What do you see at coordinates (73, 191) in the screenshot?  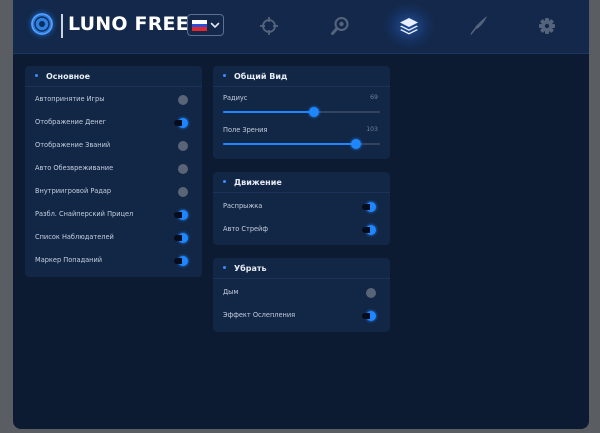 I see `option-label: Внутриигровой Радар` at bounding box center [73, 191].